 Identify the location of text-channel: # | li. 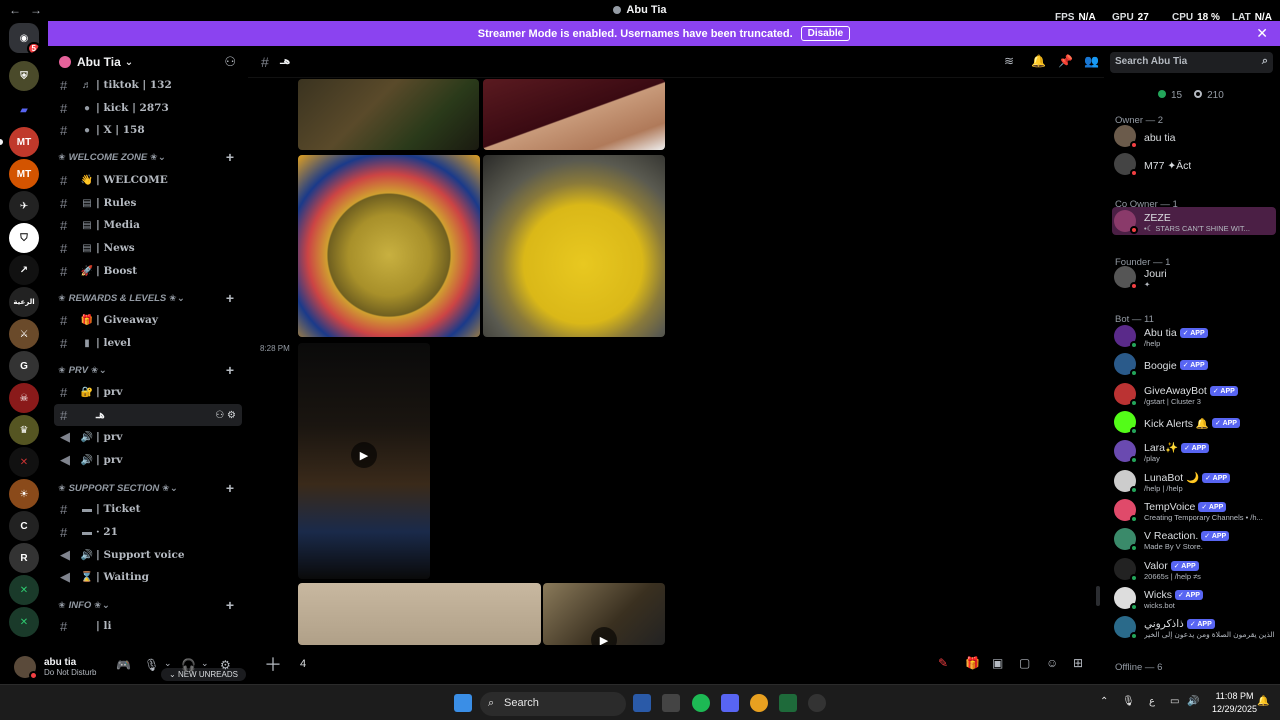
(148, 626).